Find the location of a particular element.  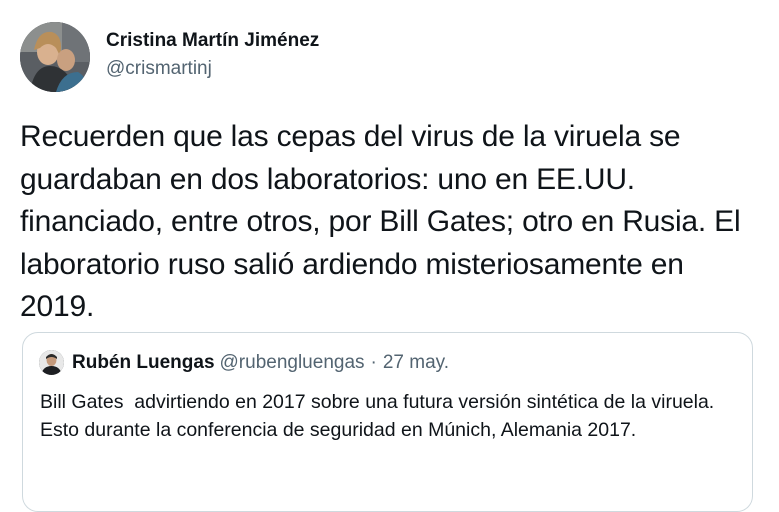

quoted-author-display-name: Rubén Luengas is located at coordinates (143, 362).